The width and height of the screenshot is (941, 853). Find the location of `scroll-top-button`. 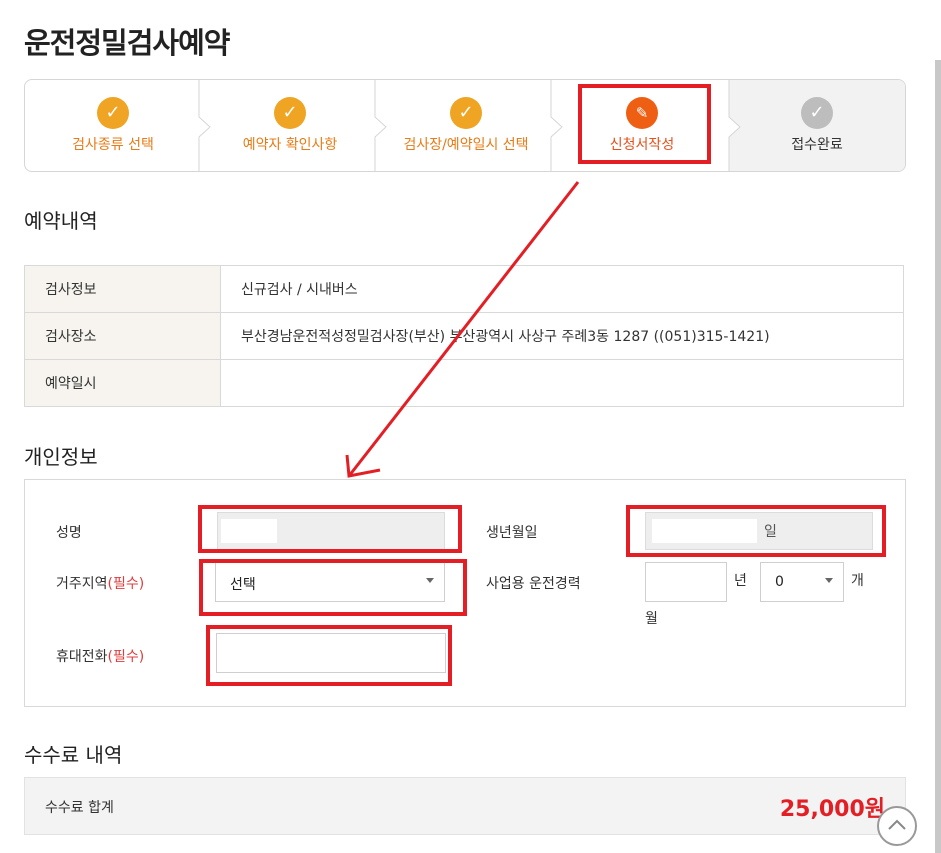

scroll-top-button is located at coordinates (897, 826).